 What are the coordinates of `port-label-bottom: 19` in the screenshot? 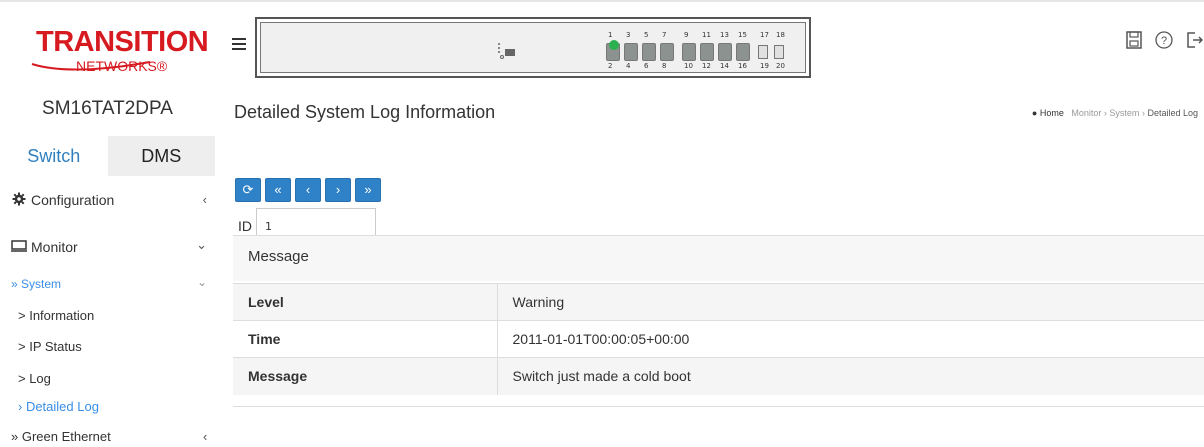 It's located at (764, 66).